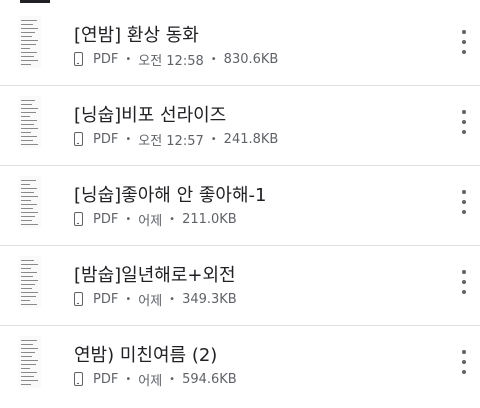 The image size is (480, 408). I want to click on file-size: 211.0KB, so click(209, 219).